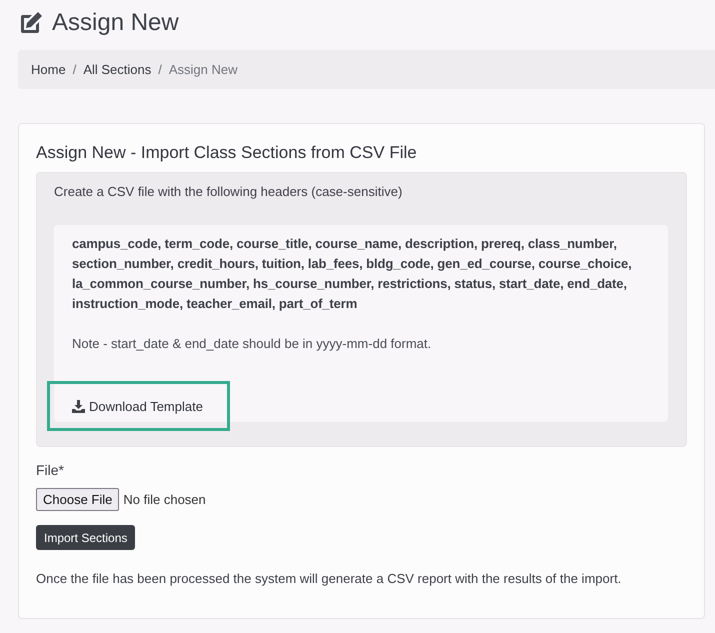  Describe the element at coordinates (48, 69) in the screenshot. I see `breadcrumb-link: Home` at that location.